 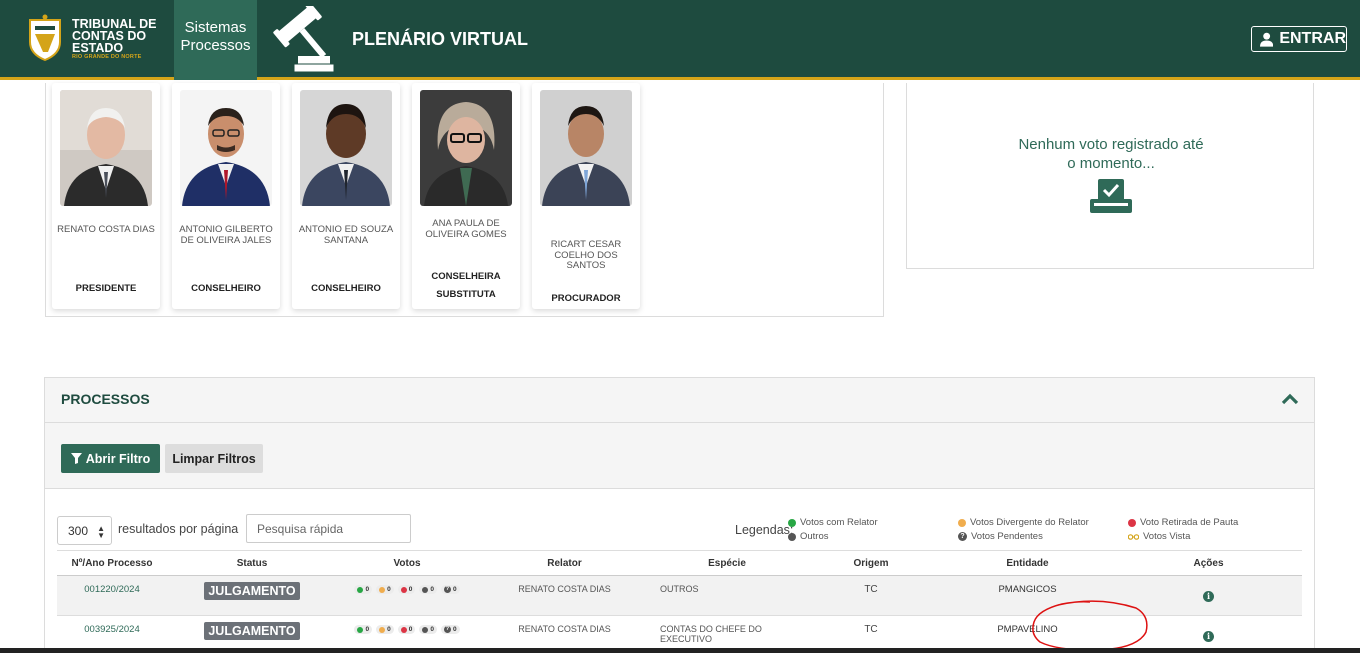 What do you see at coordinates (466, 229) in the screenshot?
I see `member-name: ANA PAULA DE OLIVEIRA GOMES` at bounding box center [466, 229].